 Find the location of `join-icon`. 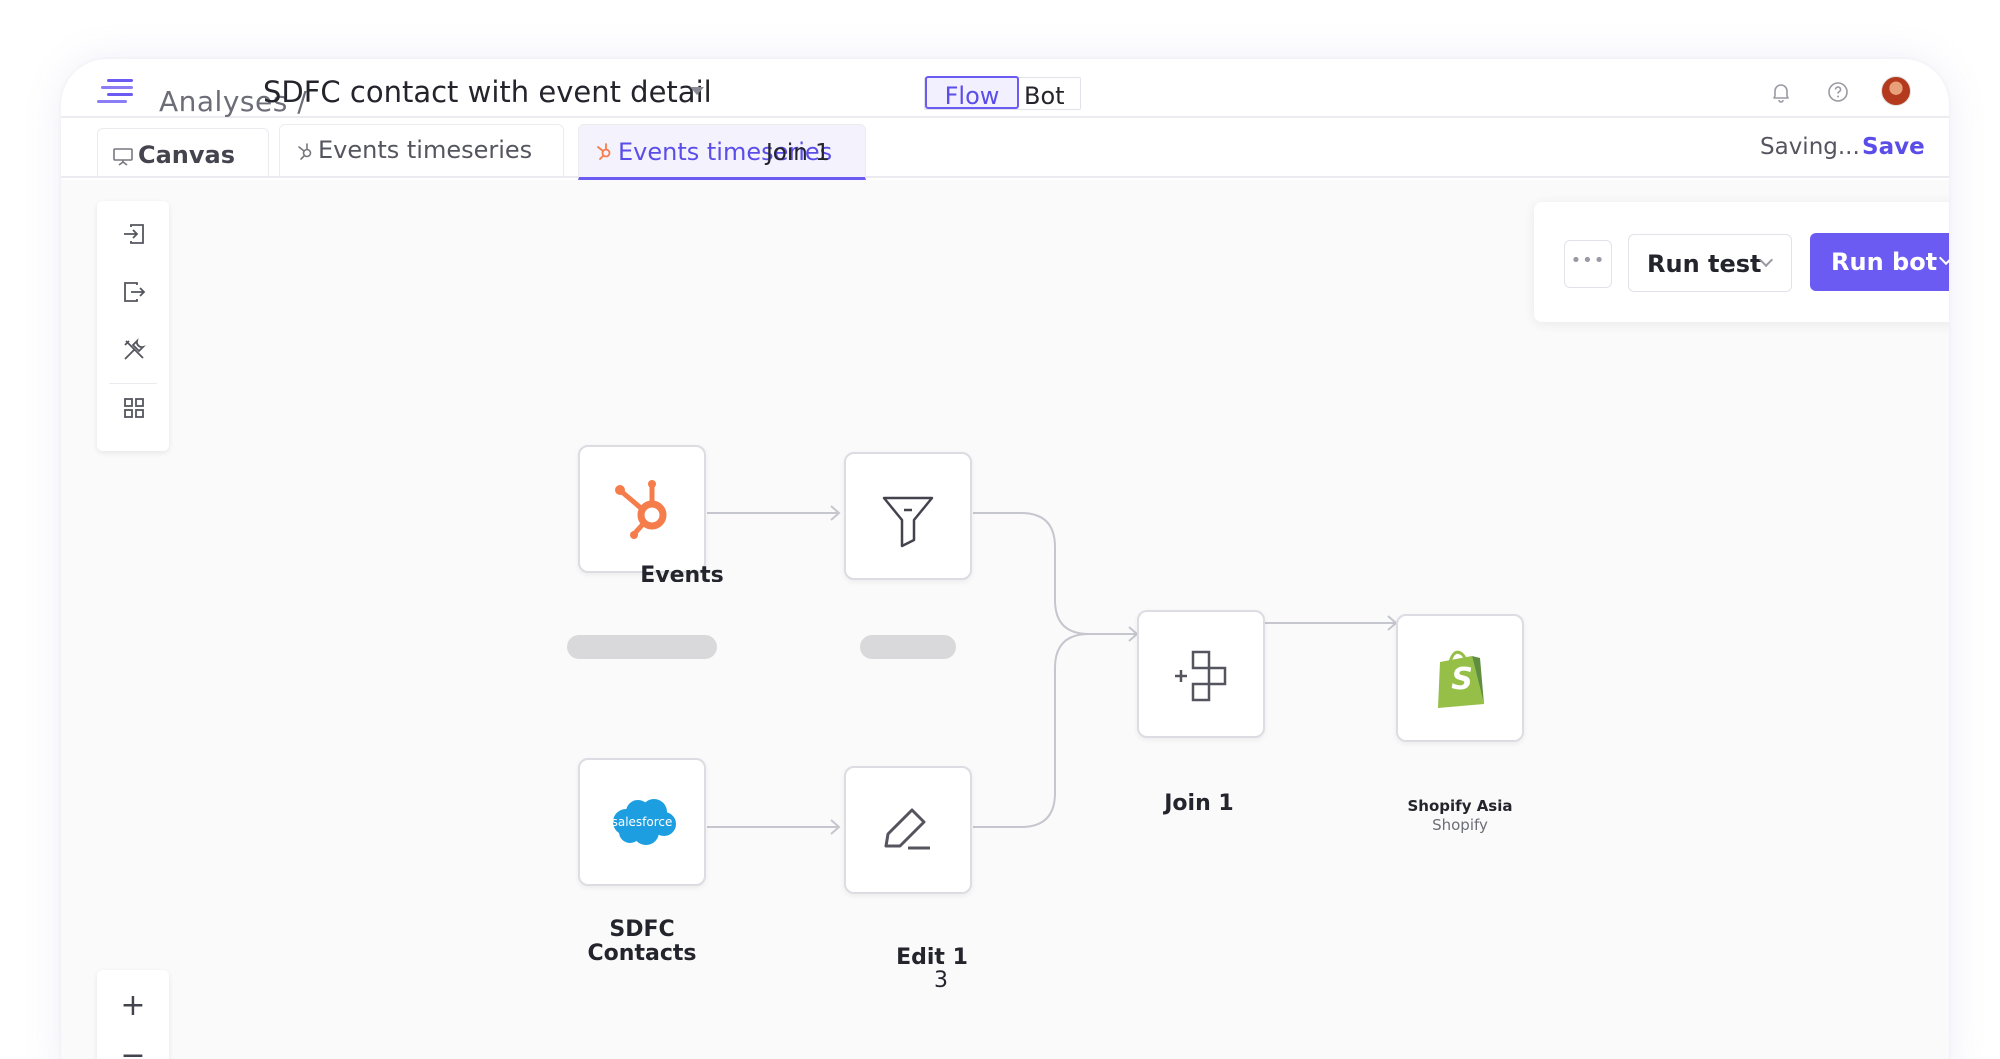

join-icon is located at coordinates (1201, 676).